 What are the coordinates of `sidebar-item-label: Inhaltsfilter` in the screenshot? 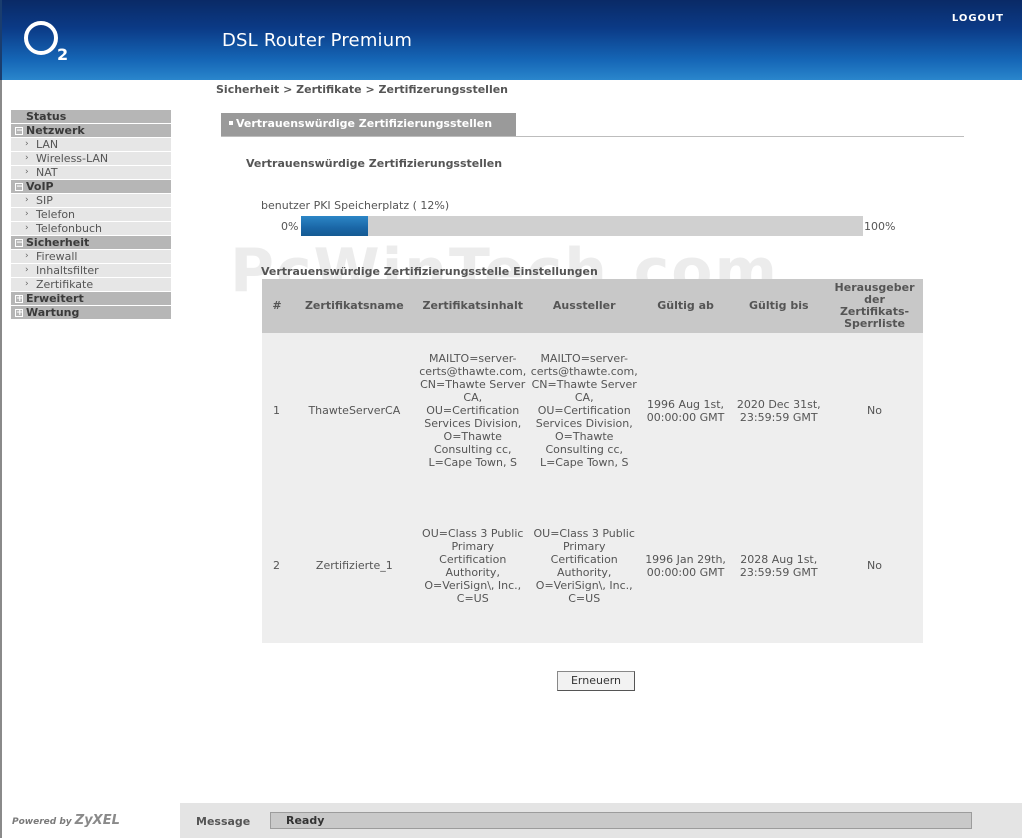 It's located at (67, 270).